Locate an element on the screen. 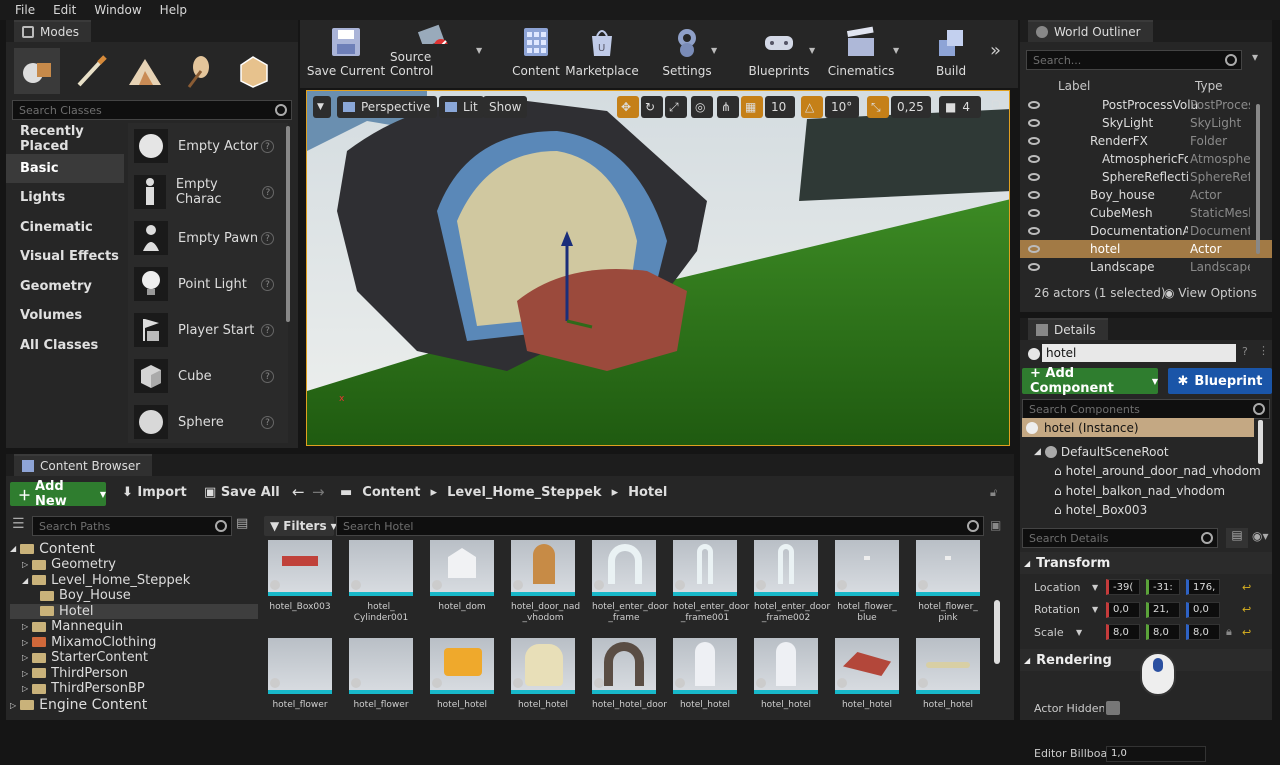 This screenshot has height=765, width=1280. eye-options-icon: ◉▾ is located at coordinates (1260, 536).